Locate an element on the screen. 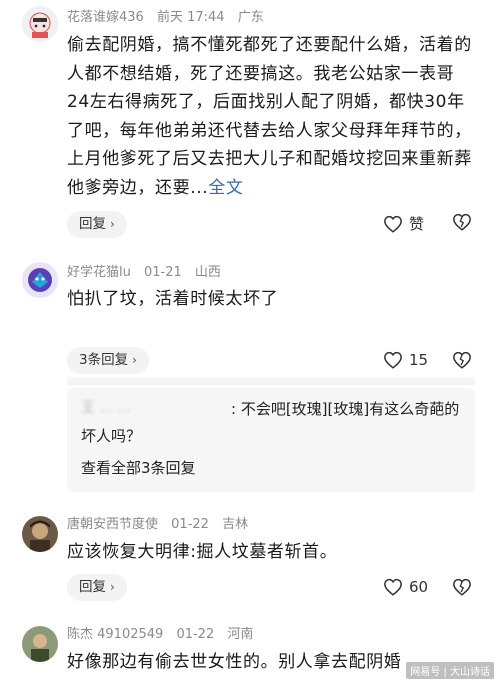 The height and width of the screenshot is (683, 500). location: 广东 is located at coordinates (250, 17).